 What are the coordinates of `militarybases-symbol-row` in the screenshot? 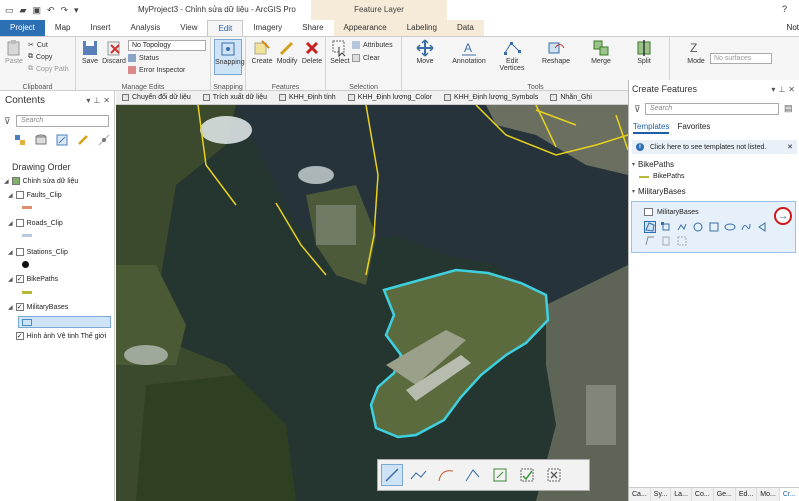 It's located at (64, 322).